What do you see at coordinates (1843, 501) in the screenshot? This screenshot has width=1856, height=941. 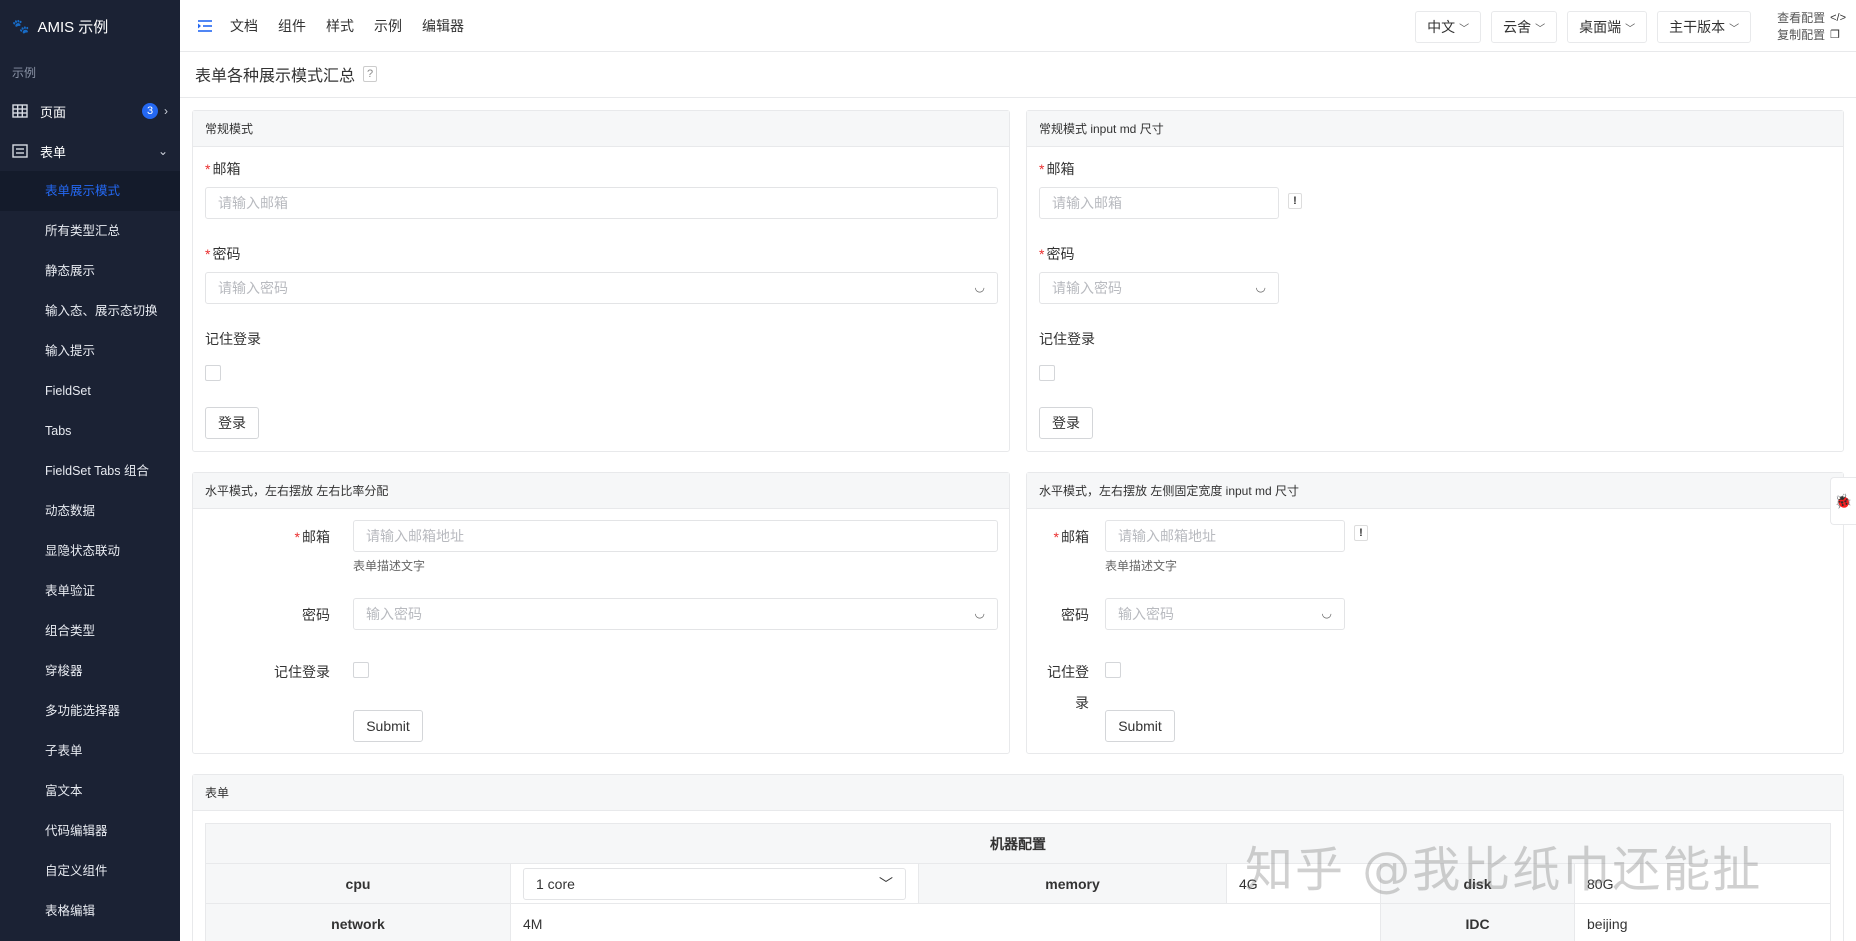 I see `bug-icon: 🐞` at bounding box center [1843, 501].